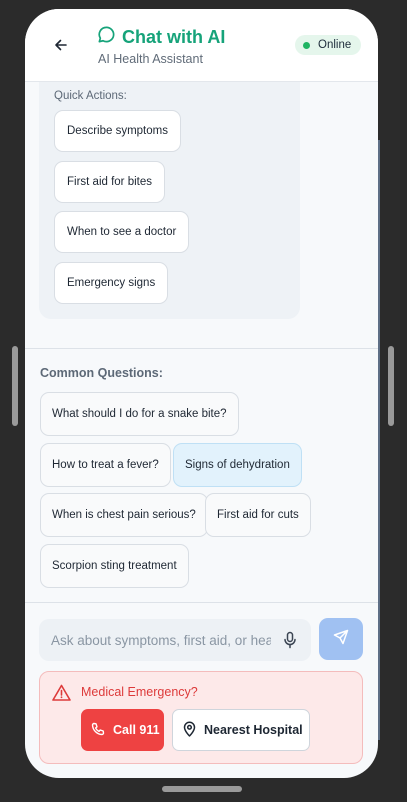  I want to click on status-badge: Online, so click(328, 45).